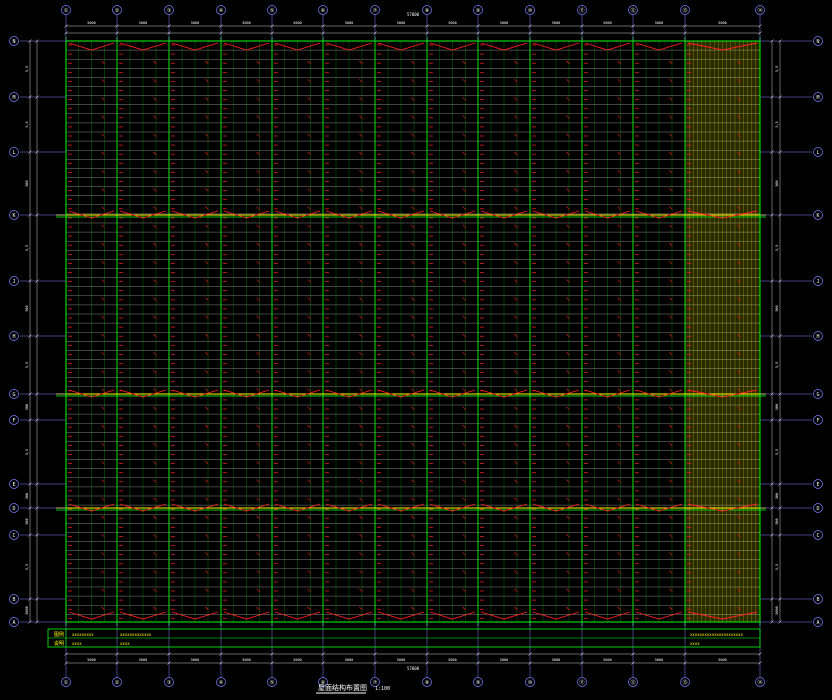 The image size is (832, 700). Describe the element at coordinates (717, 634) in the screenshot. I see `legend-row1-right: xxxxxxxxxxxxxxxxxxxxxx` at that location.